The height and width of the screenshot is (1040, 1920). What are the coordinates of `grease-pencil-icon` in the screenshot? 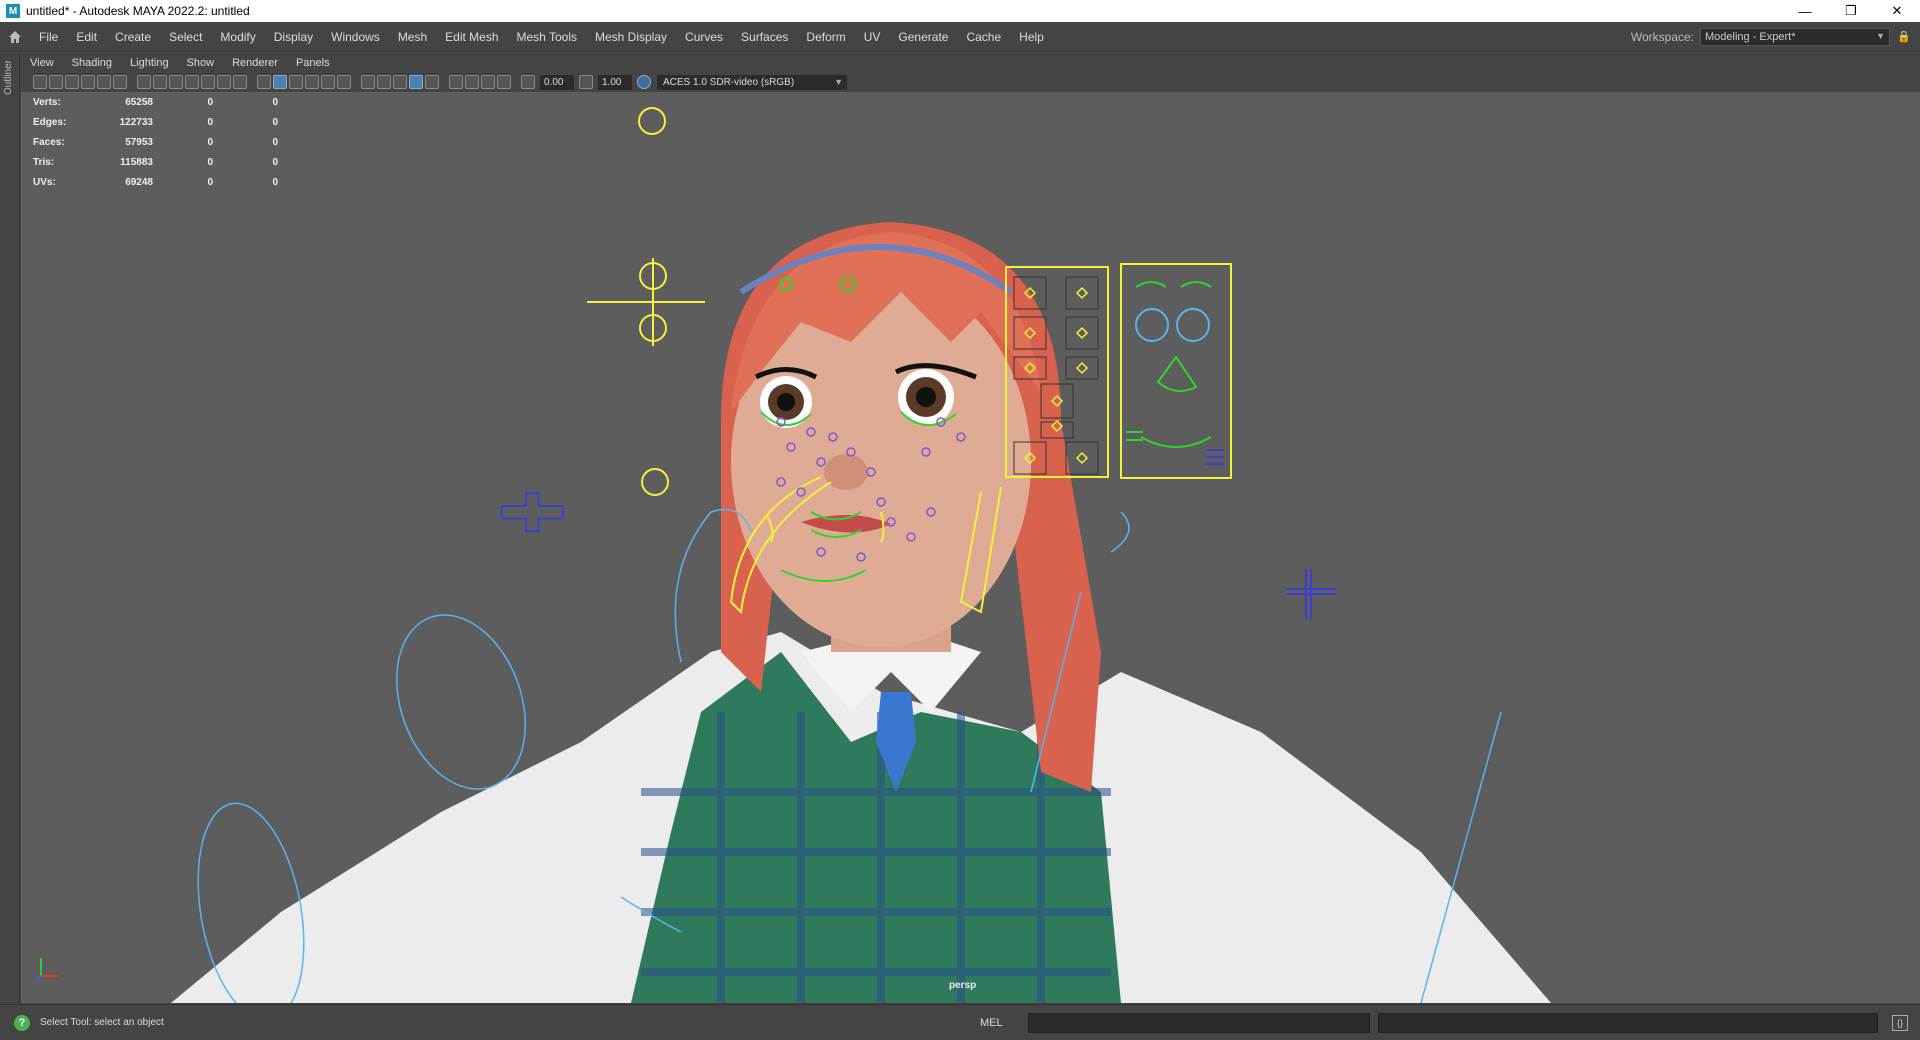 It's located at (120, 82).